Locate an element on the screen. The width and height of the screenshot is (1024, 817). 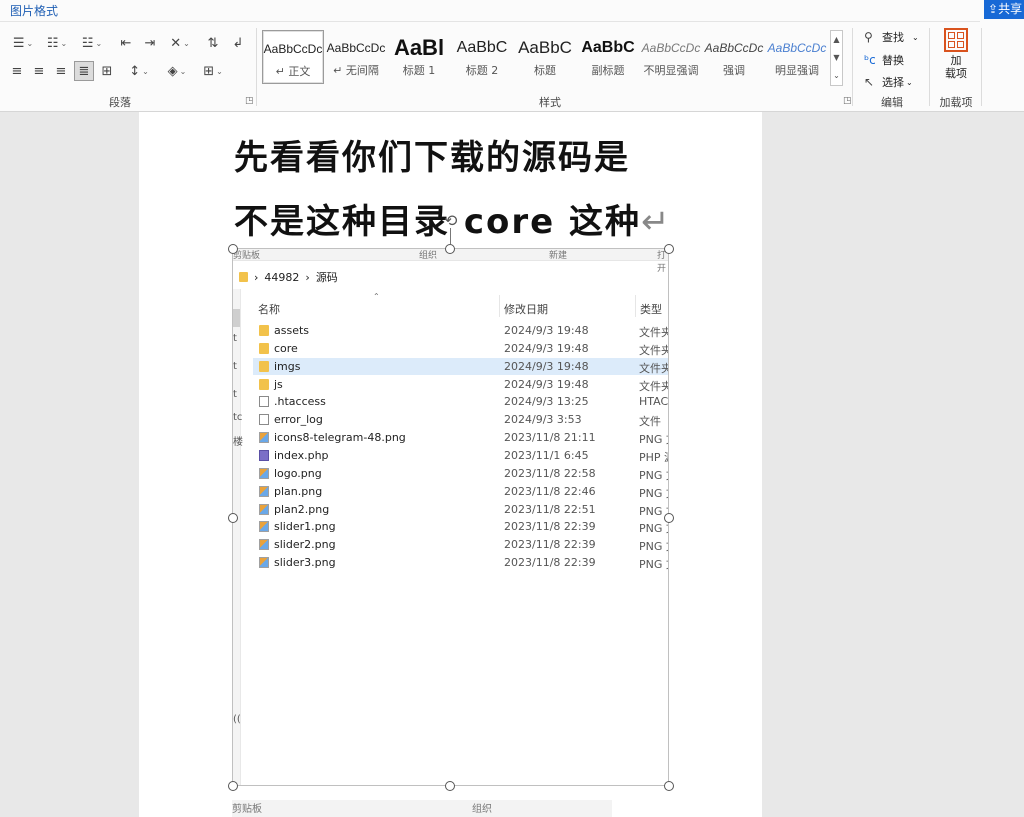
style-item: AaBbC 标题 is located at coordinates (545, 57).